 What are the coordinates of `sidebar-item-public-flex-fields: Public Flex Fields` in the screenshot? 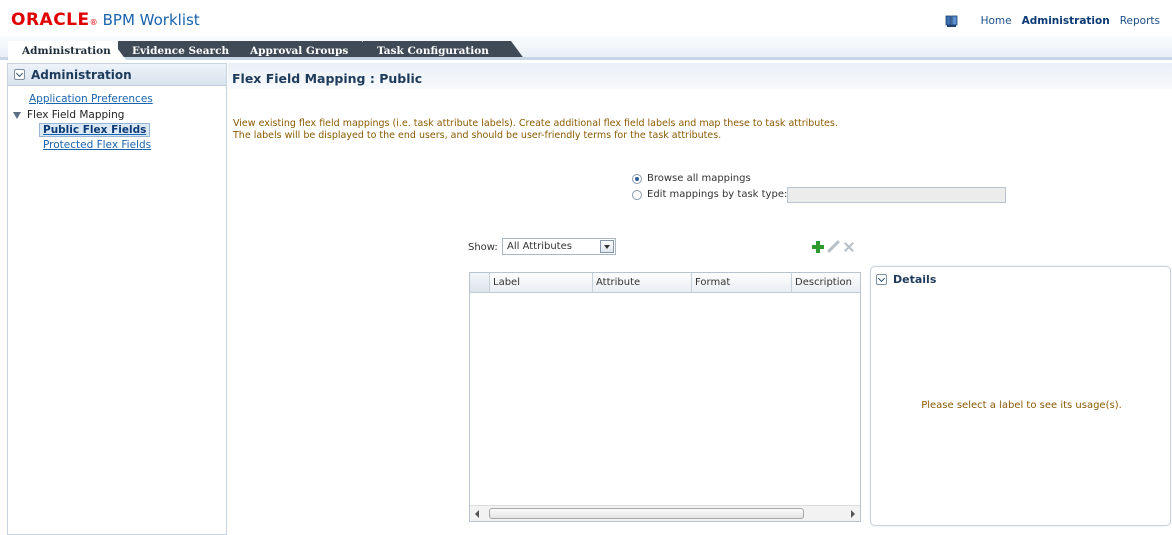 It's located at (117, 130).